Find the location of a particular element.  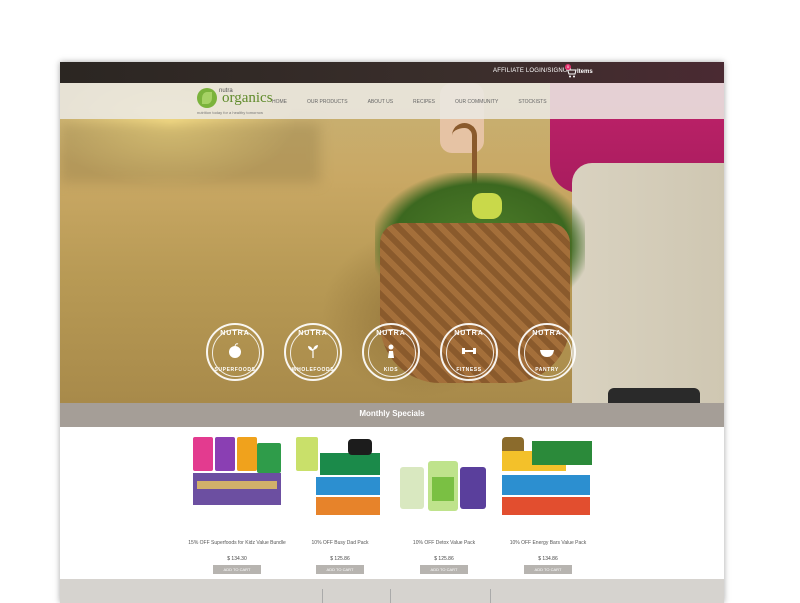

sprout-icon is located at coordinates (313, 351).